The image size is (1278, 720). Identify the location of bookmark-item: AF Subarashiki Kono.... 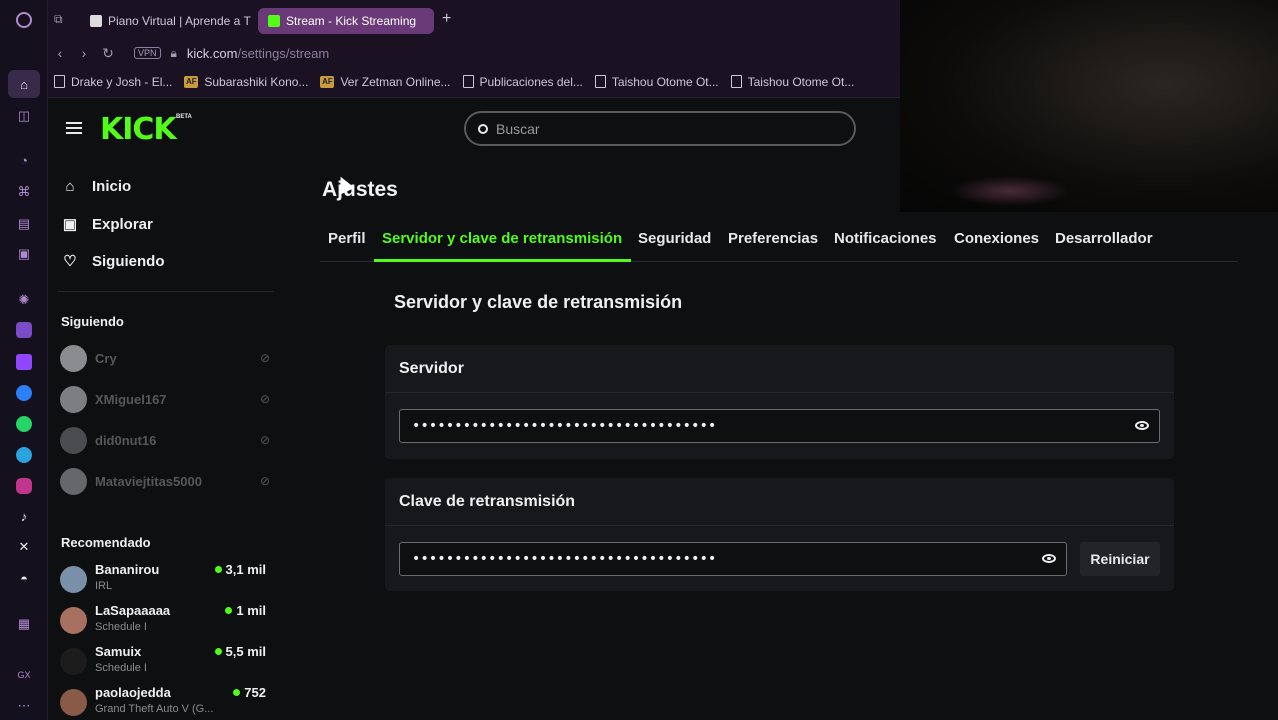
(252, 82).